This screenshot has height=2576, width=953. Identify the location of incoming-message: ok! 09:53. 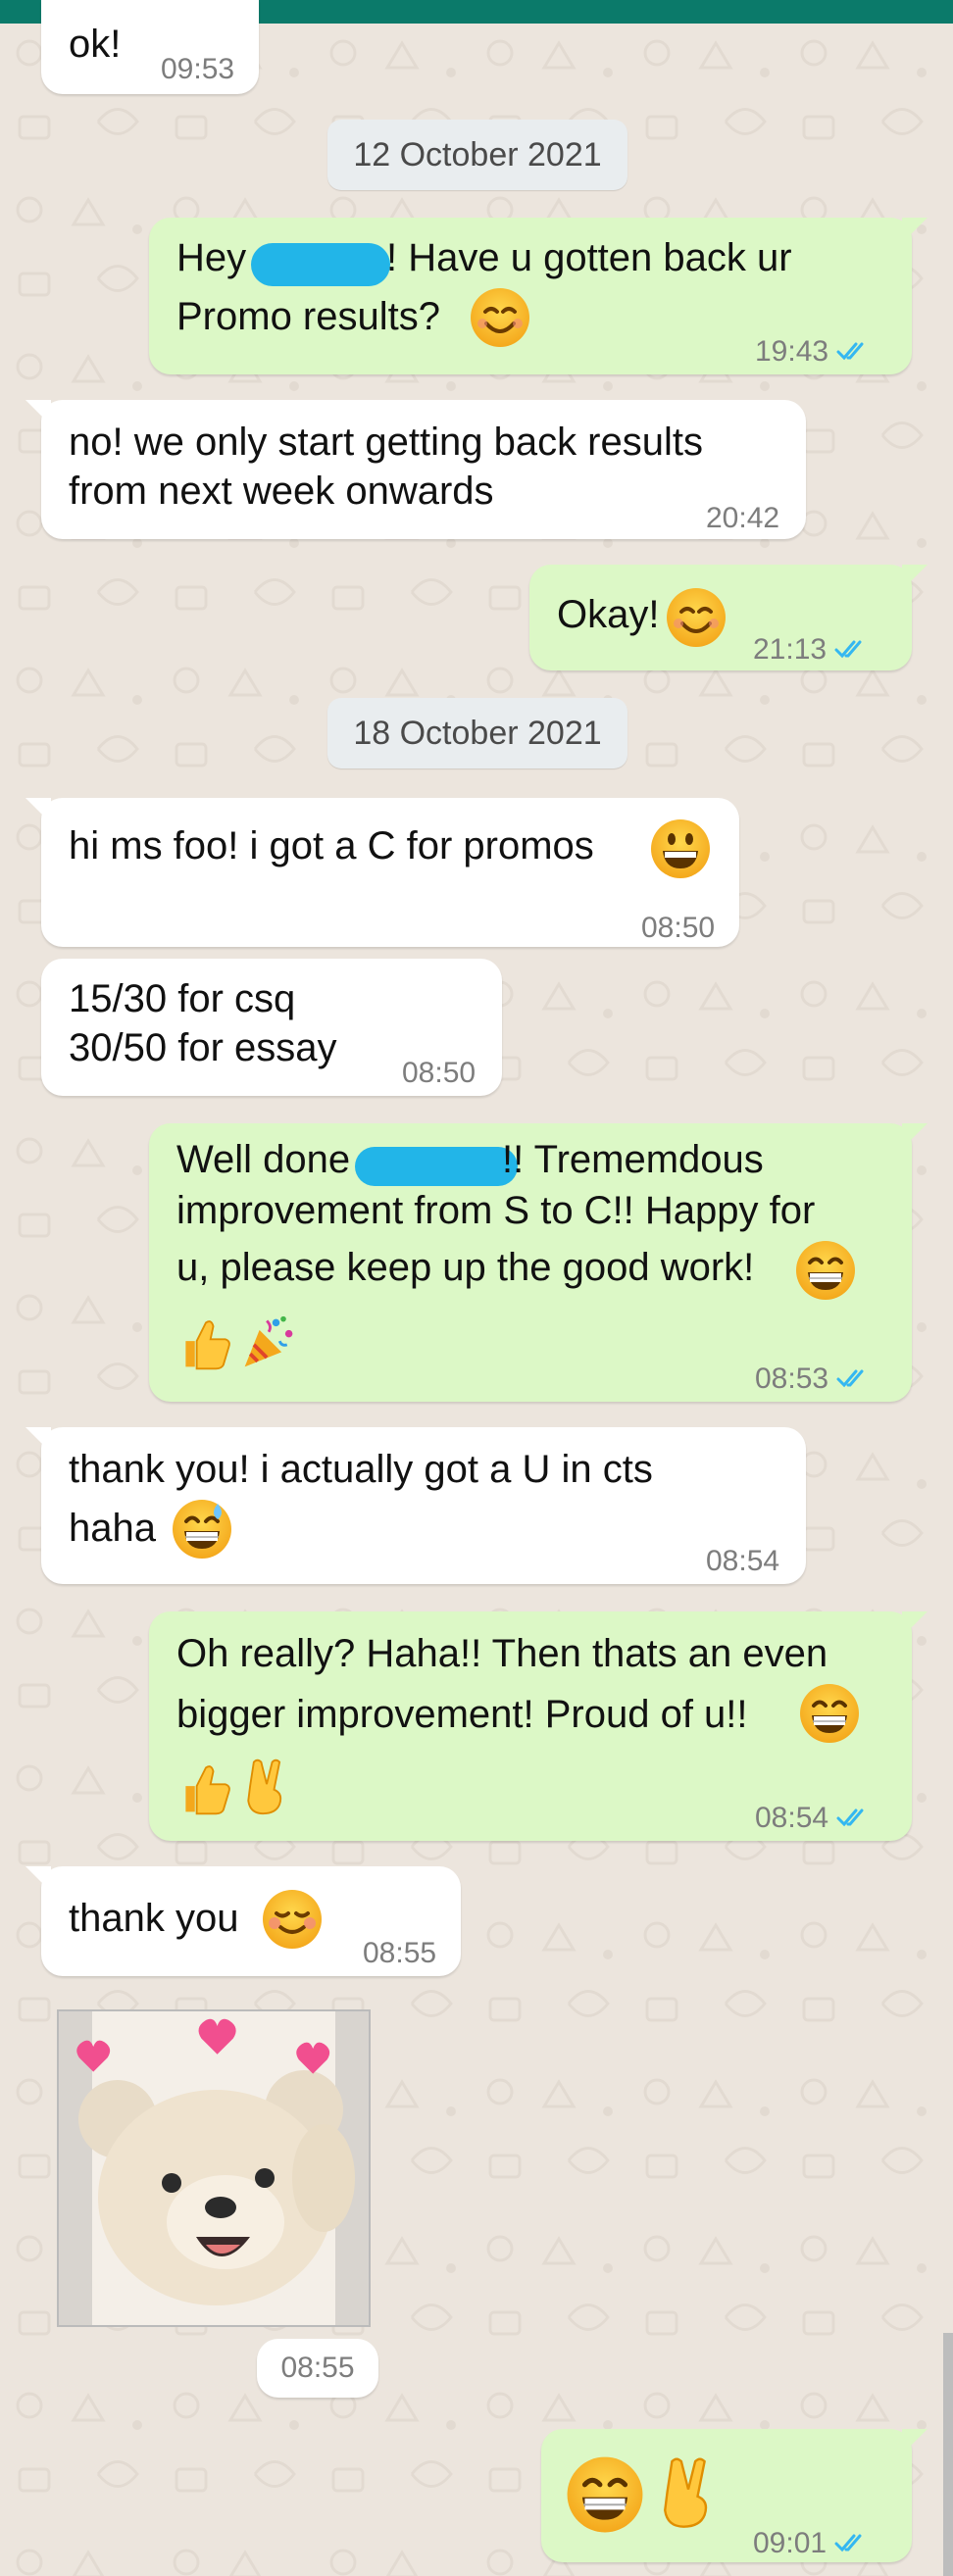
(150, 47).